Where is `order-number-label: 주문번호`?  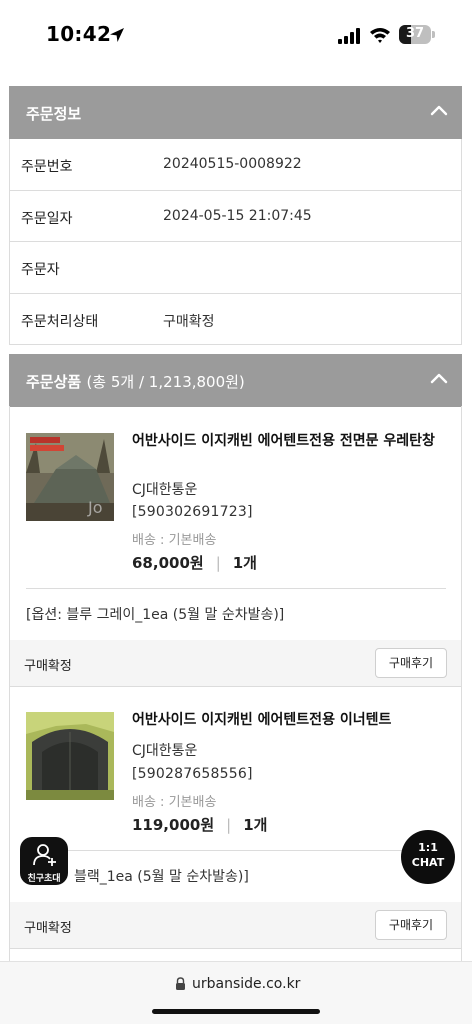
order-number-label: 주문번호 is located at coordinates (47, 167).